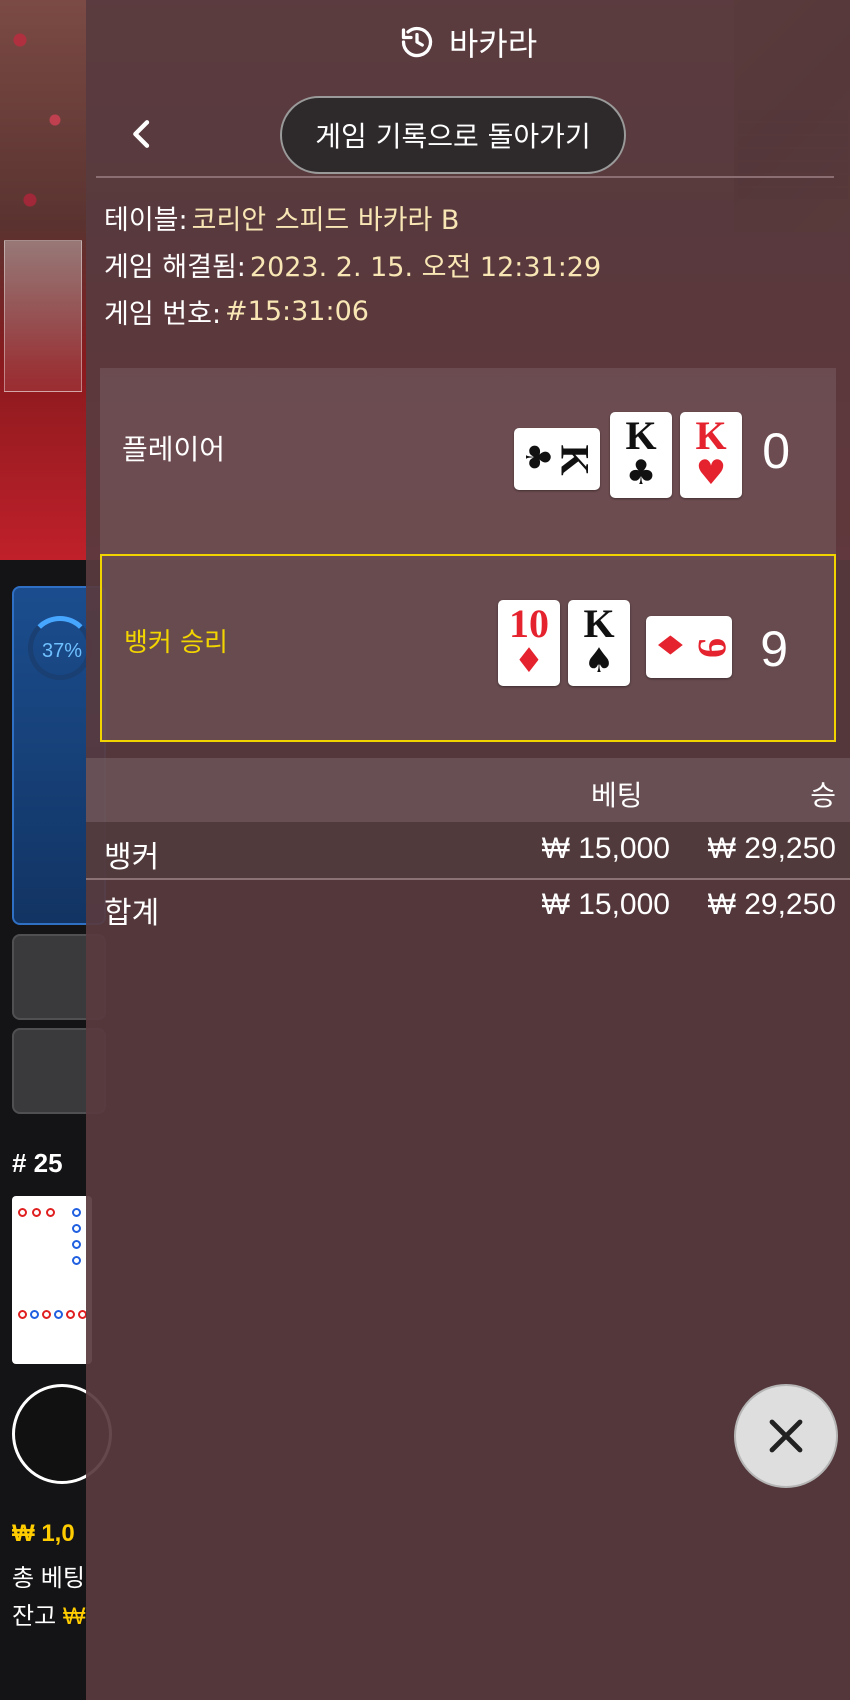 This screenshot has height=1700, width=850. Describe the element at coordinates (425, 267) in the screenshot. I see `resolved-value: 2023. 2. 15. 오전 12:31:29` at that location.